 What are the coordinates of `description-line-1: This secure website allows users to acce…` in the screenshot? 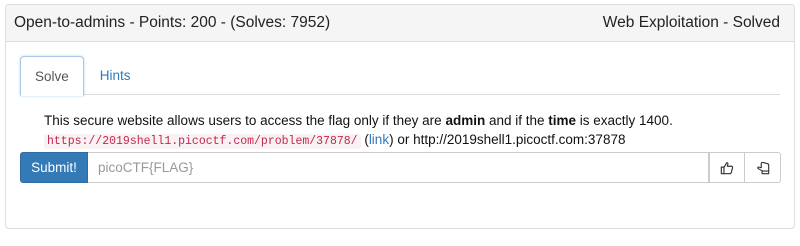 It's located at (358, 120).